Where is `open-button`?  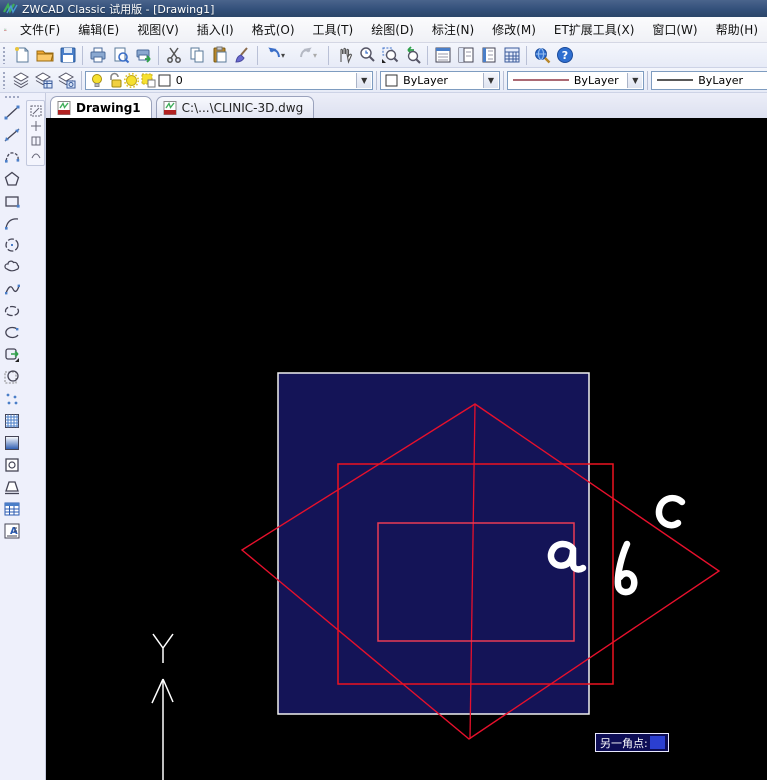 open-button is located at coordinates (44, 55).